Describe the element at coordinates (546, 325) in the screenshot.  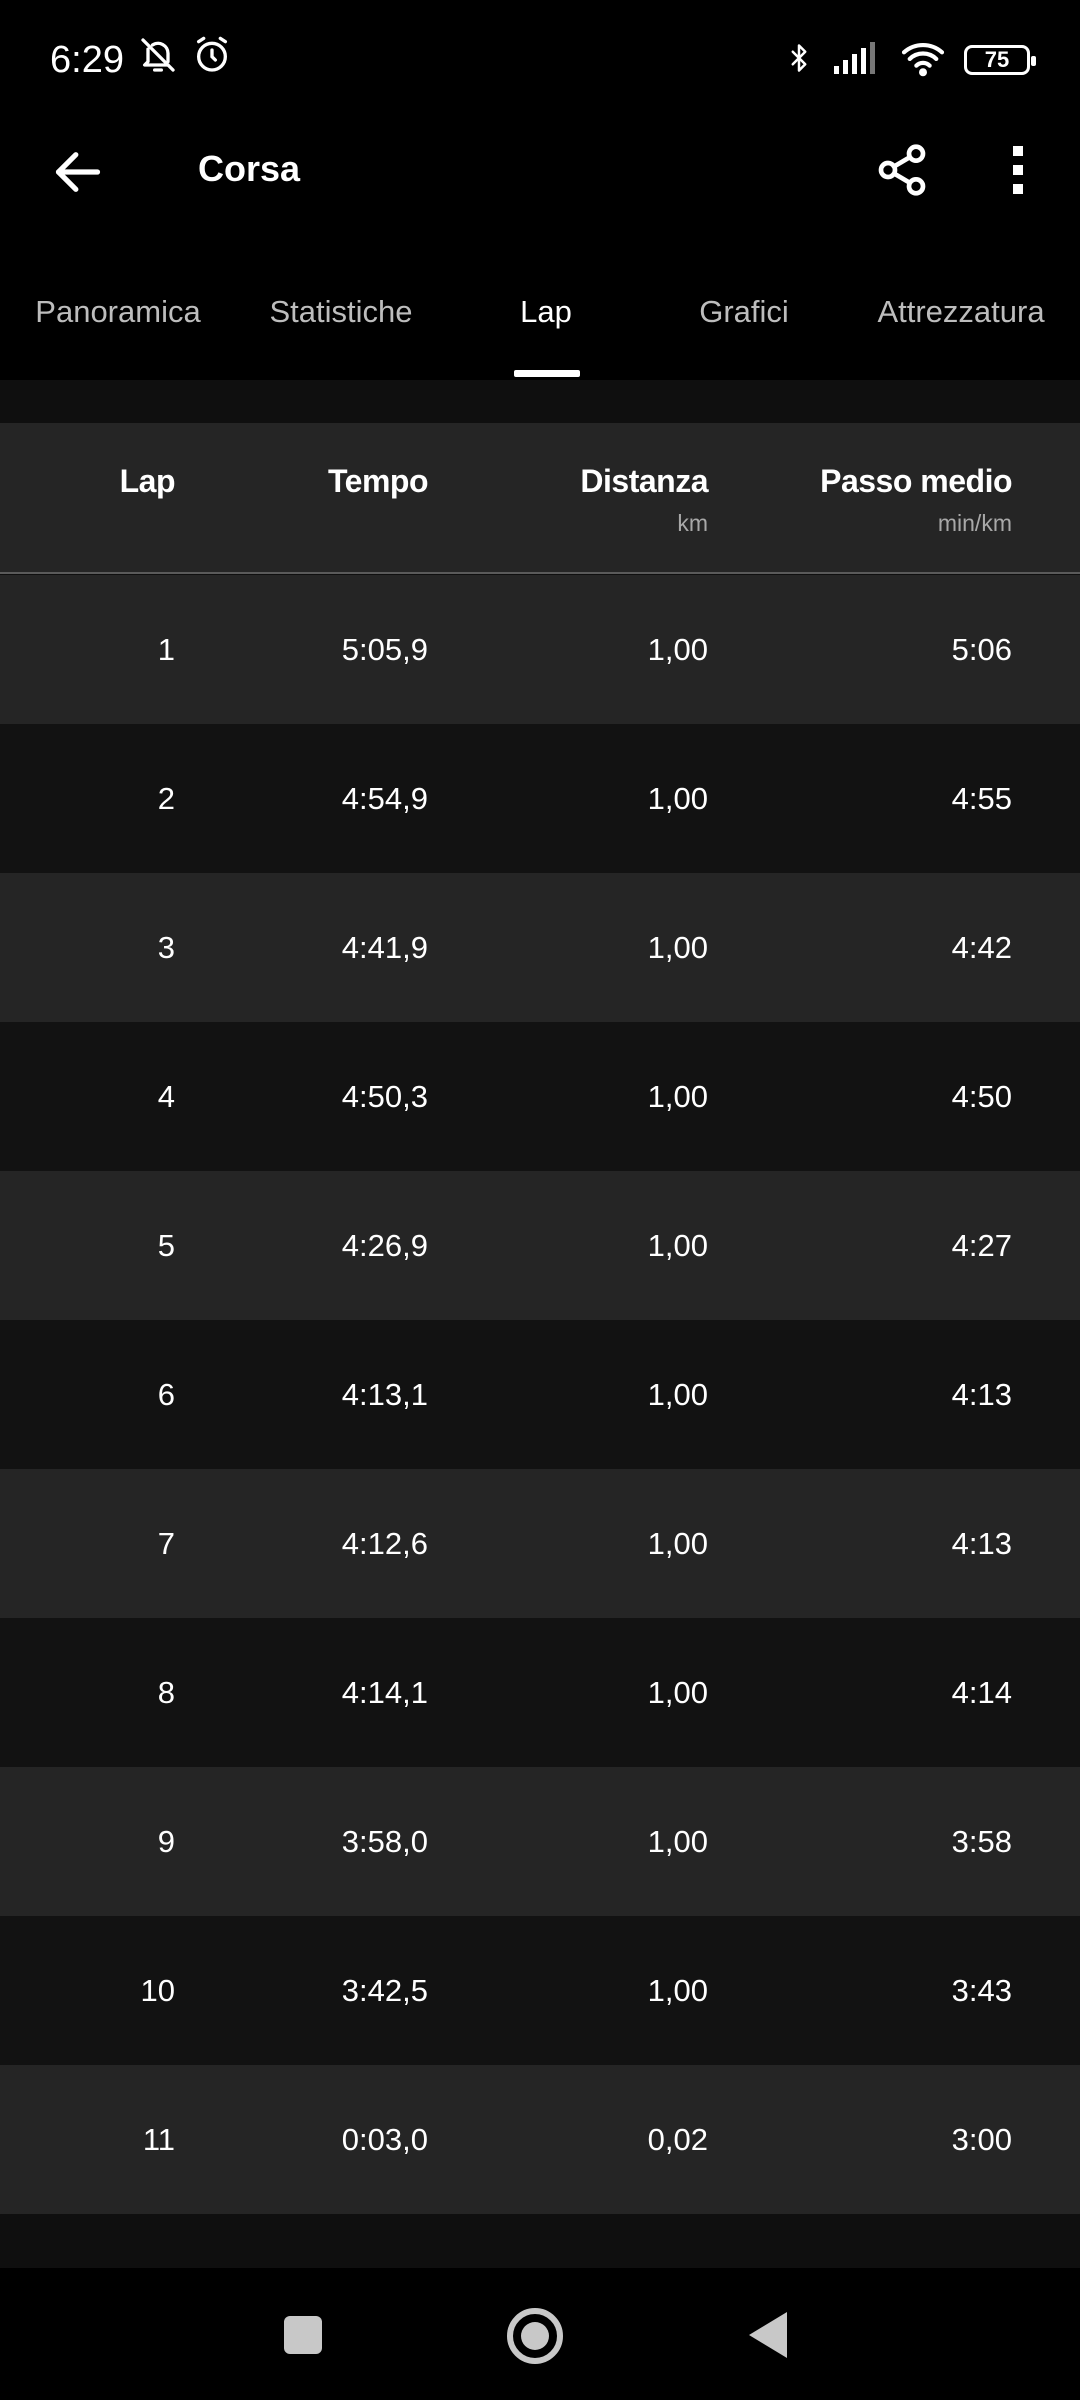
I see `tab-lap: Lap` at that location.